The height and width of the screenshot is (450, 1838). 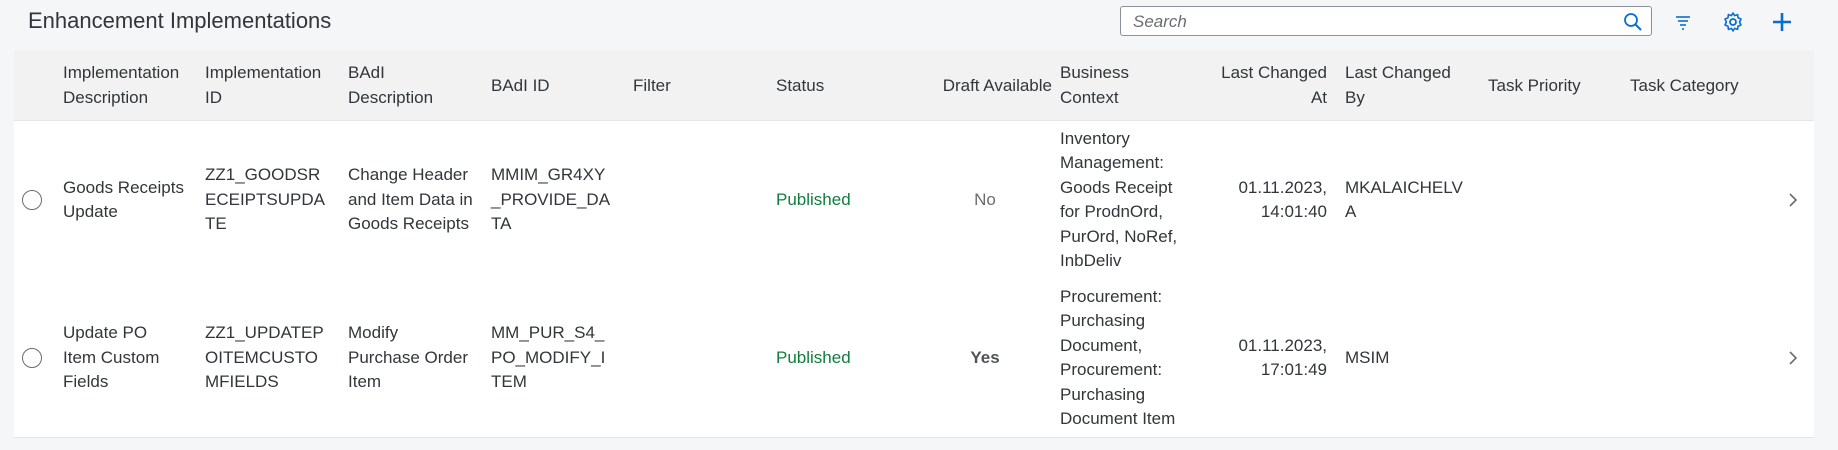 I want to click on draft-available-cell: Yes, so click(x=985, y=357).